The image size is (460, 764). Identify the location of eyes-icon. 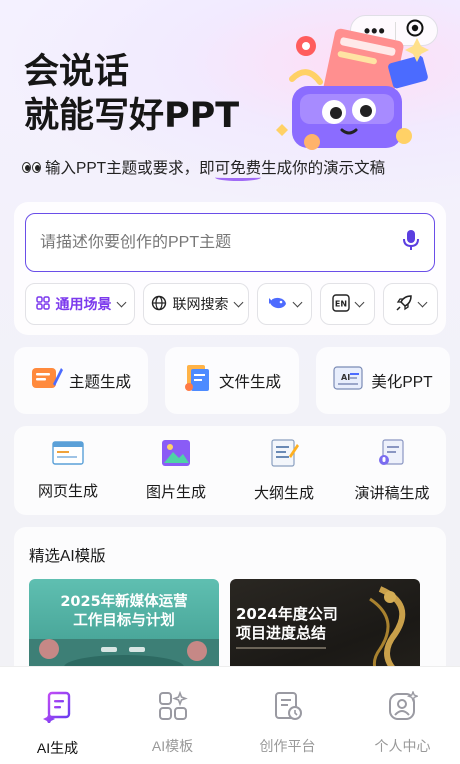
(31, 167).